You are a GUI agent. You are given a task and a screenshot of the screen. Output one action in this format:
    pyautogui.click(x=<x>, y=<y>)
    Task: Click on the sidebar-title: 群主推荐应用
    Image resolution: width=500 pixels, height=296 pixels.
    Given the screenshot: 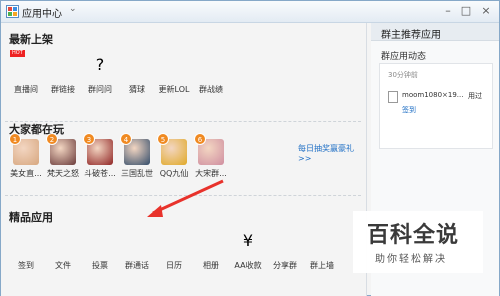 What is the action you would take?
    pyautogui.click(x=411, y=35)
    